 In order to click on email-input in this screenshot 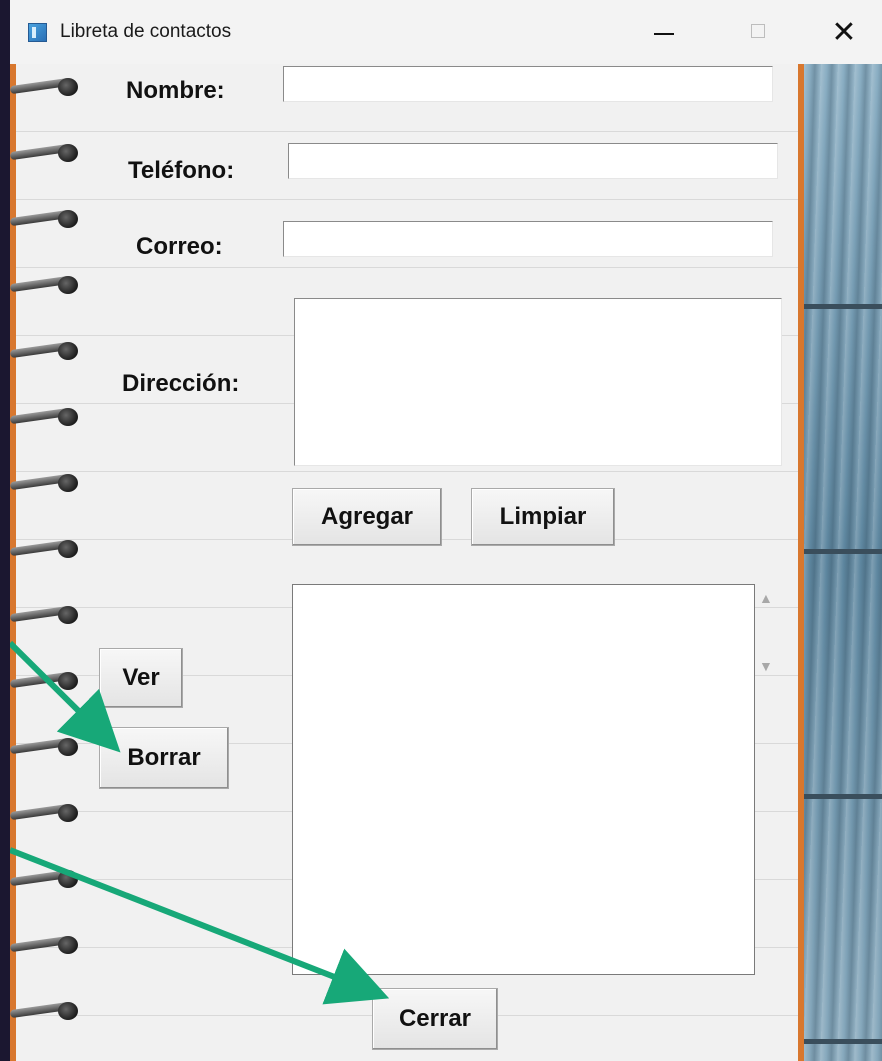, I will do `click(528, 239)`.